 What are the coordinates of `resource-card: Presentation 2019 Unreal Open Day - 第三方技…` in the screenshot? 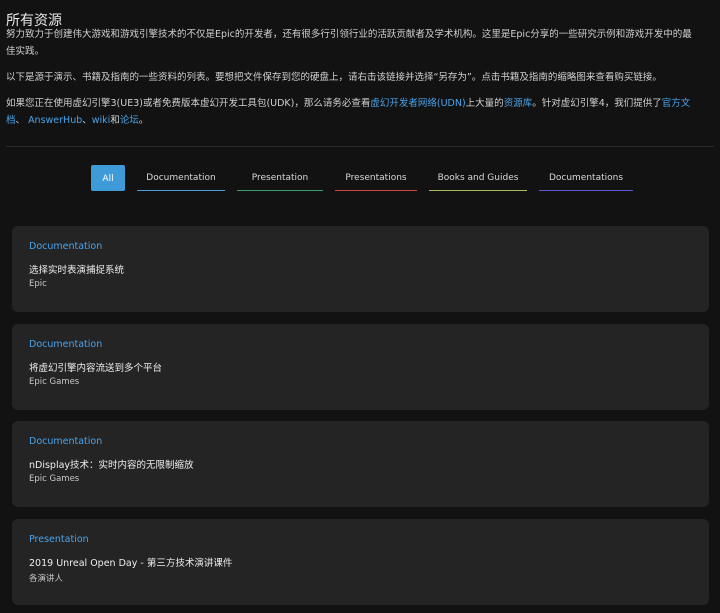 It's located at (360, 562).